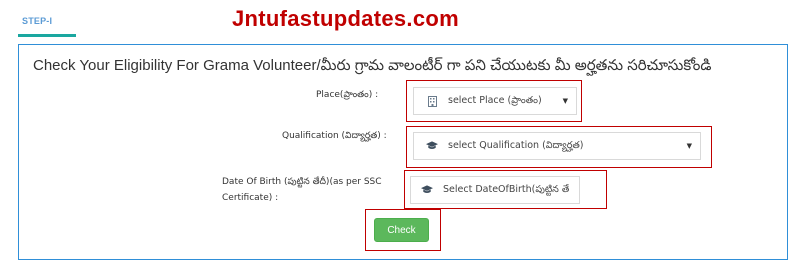 The width and height of the screenshot is (800, 273). I want to click on tab-active-indicator, so click(47, 35).